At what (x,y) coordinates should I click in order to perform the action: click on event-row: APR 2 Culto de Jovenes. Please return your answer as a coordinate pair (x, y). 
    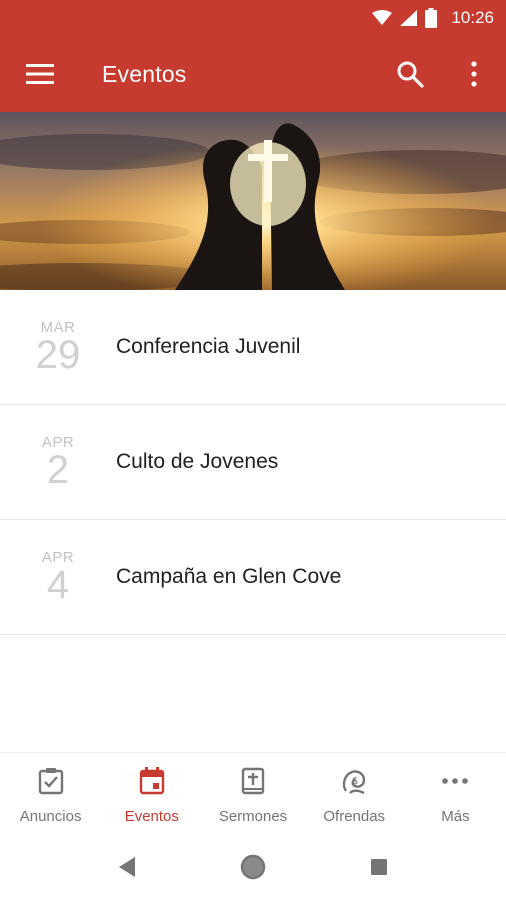
    Looking at the image, I should click on (253, 462).